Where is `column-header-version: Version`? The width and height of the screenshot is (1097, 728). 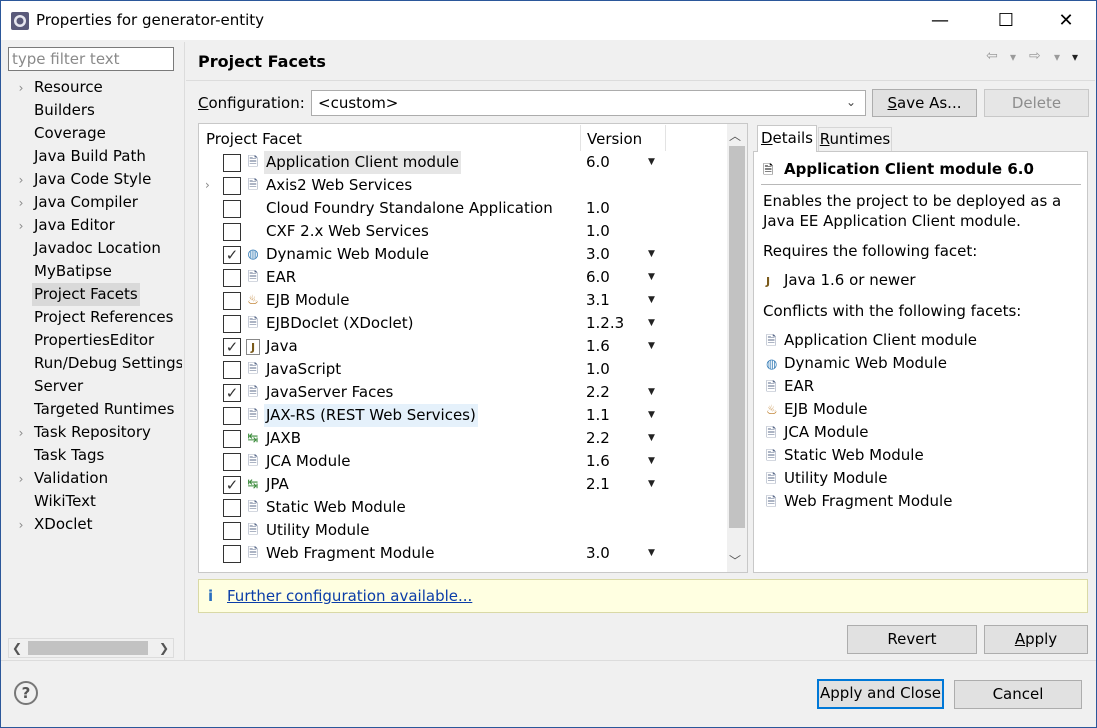 column-header-version: Version is located at coordinates (614, 139).